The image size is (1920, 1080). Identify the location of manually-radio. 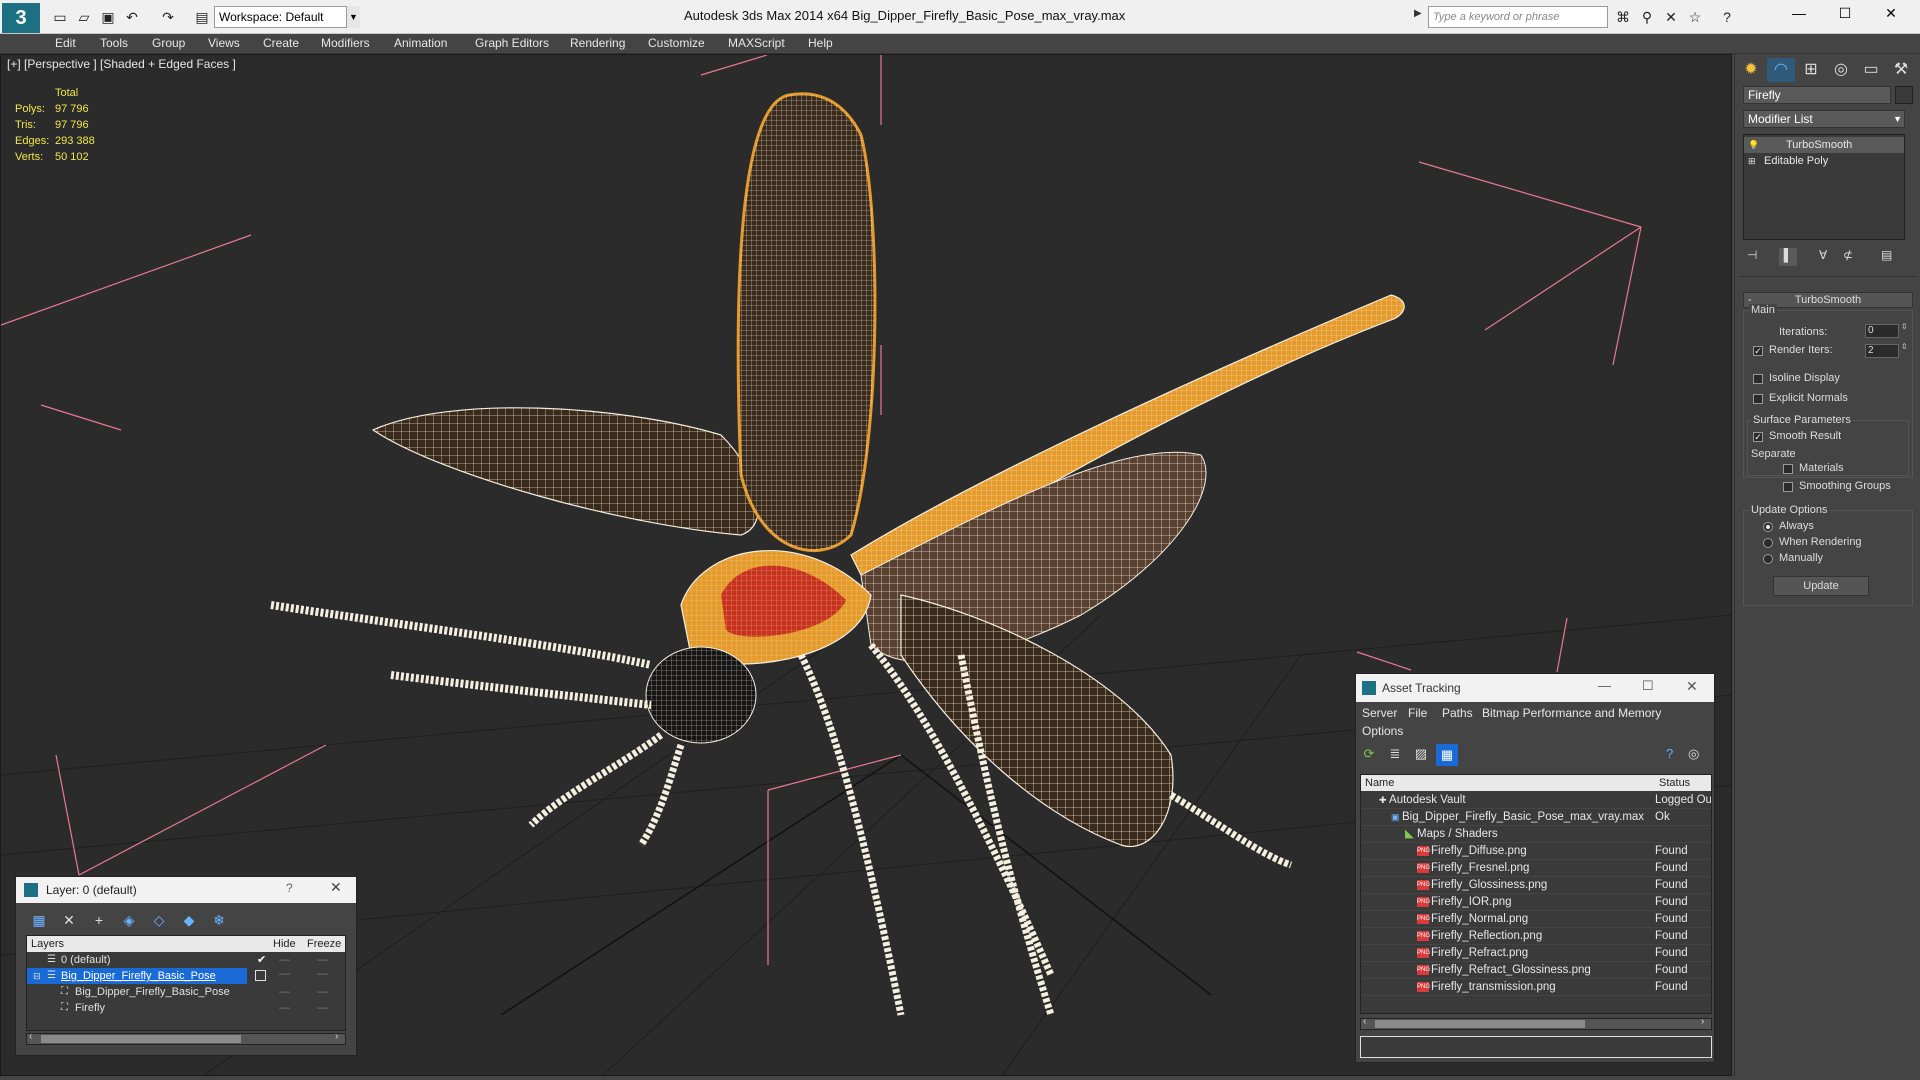
(1768, 559).